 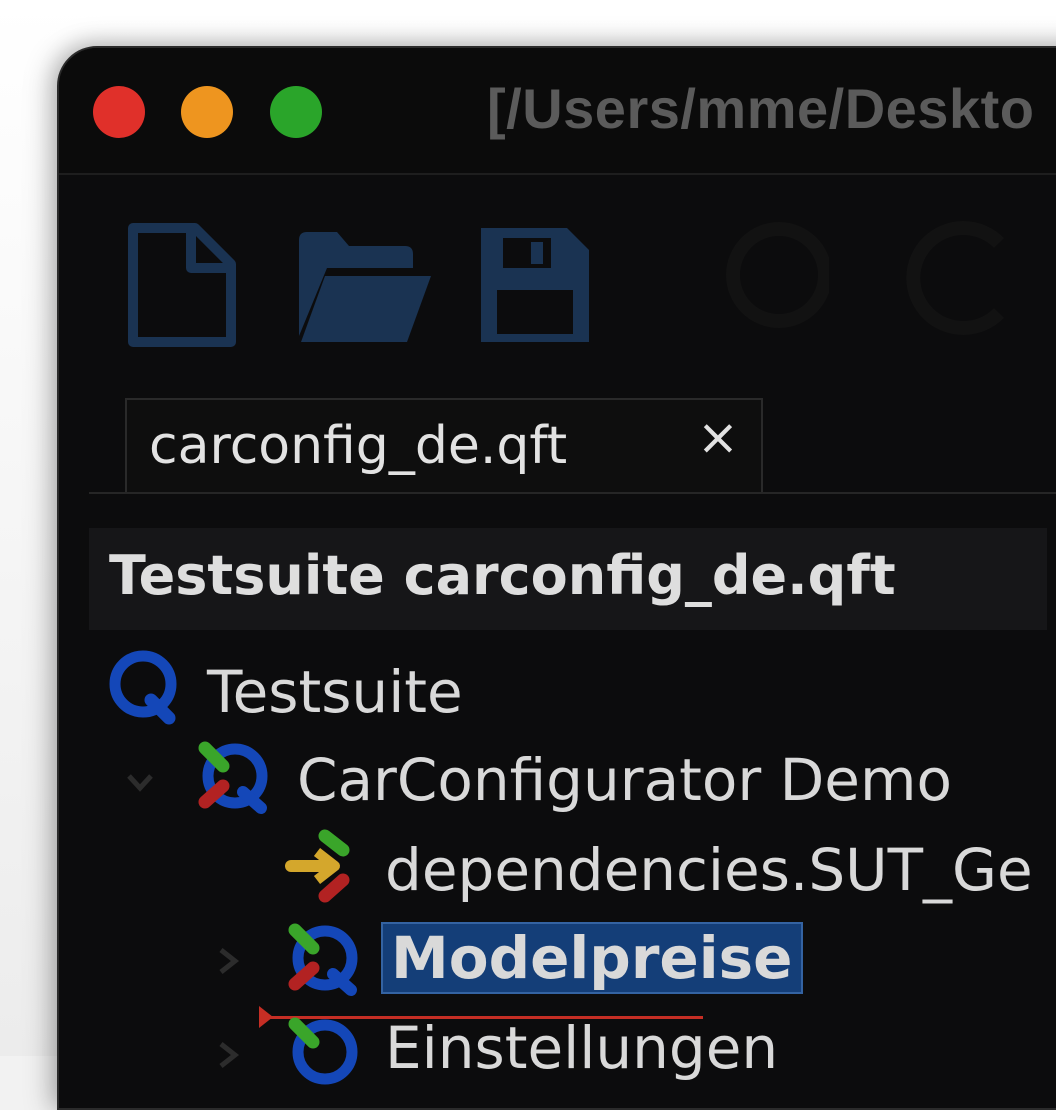 What do you see at coordinates (358, 446) in the screenshot?
I see `tab-label: carconfig_de.qft` at bounding box center [358, 446].